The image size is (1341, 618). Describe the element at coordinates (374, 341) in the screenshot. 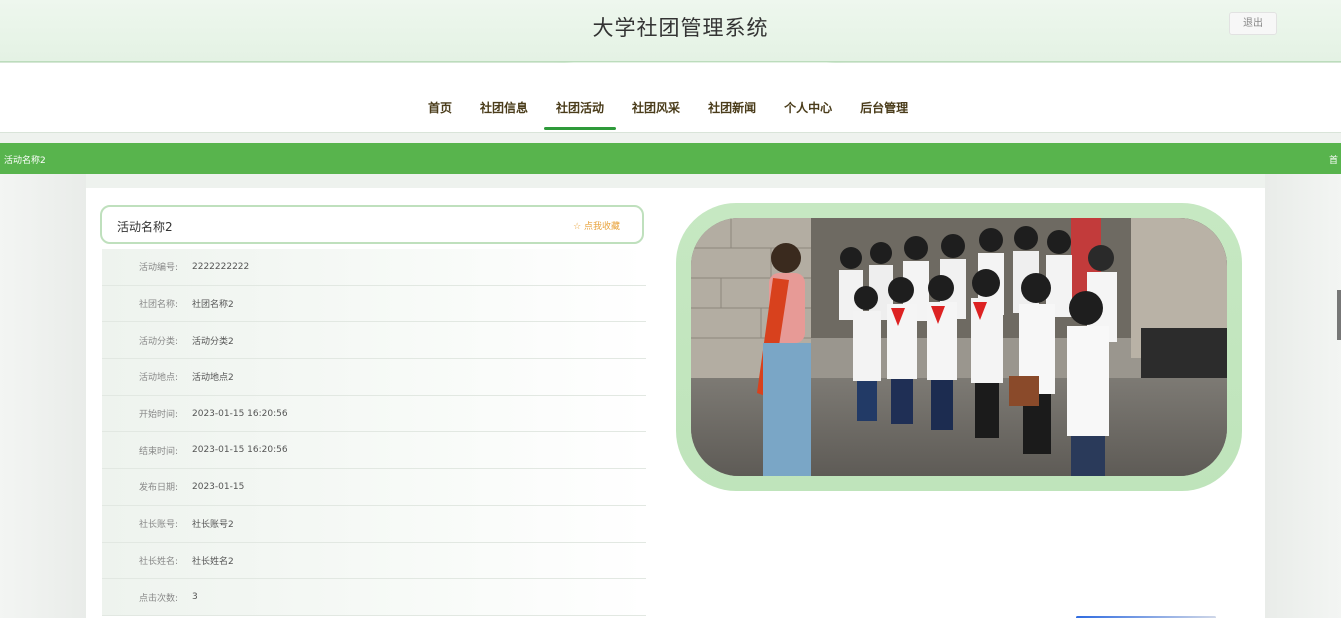

I see `field-row: 活动分类: 活动分类2` at that location.